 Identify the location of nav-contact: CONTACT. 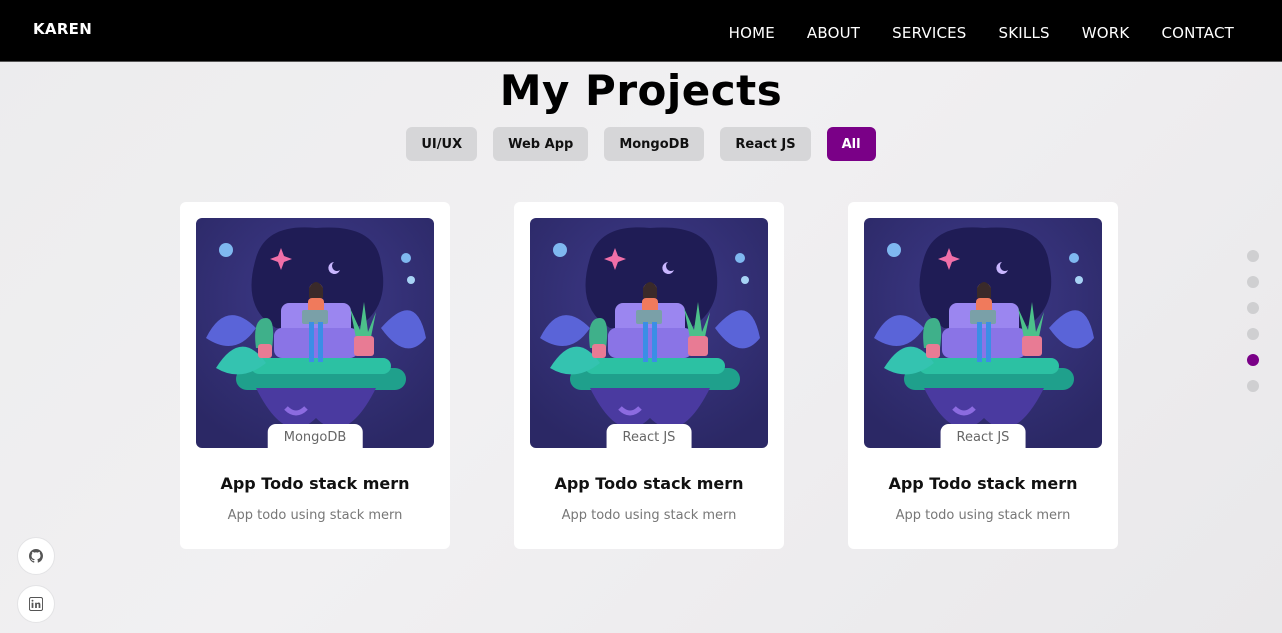
(1197, 33).